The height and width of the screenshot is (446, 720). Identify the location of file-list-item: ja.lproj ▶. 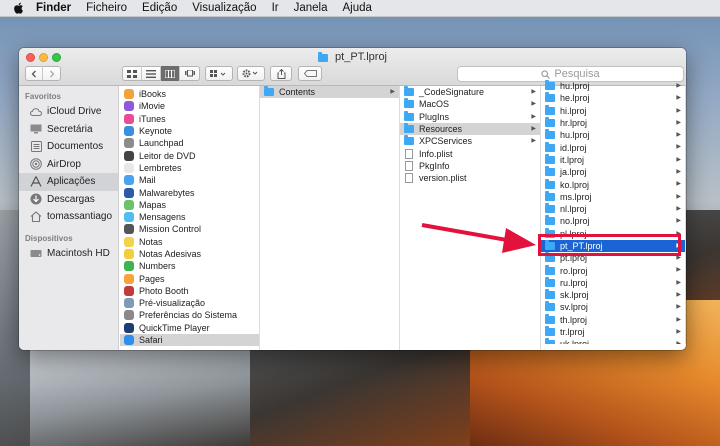
(613, 172).